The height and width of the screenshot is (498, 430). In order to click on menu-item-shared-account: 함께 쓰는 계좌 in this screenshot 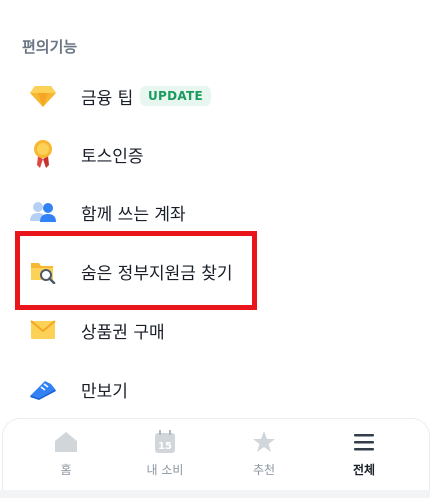, I will do `click(215, 212)`.